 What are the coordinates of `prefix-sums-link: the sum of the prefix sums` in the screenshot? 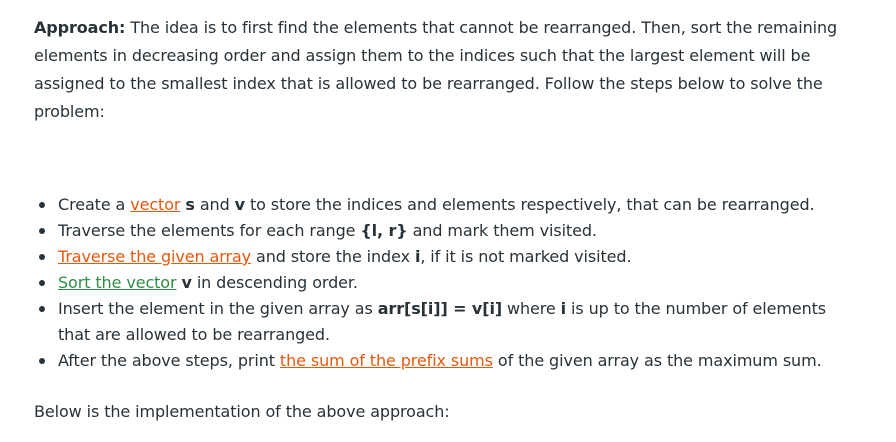 It's located at (386, 360).